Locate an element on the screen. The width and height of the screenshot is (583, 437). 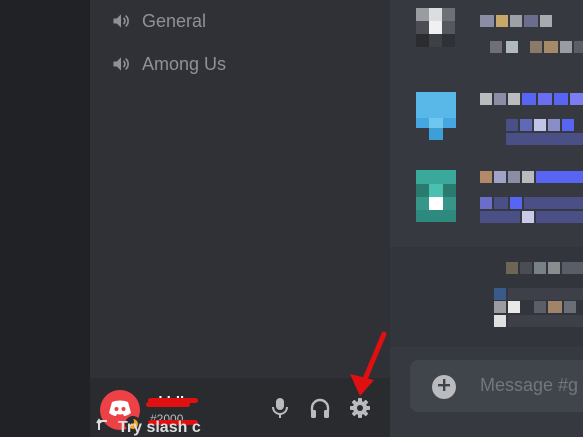
user-settings-button is located at coordinates (360, 410).